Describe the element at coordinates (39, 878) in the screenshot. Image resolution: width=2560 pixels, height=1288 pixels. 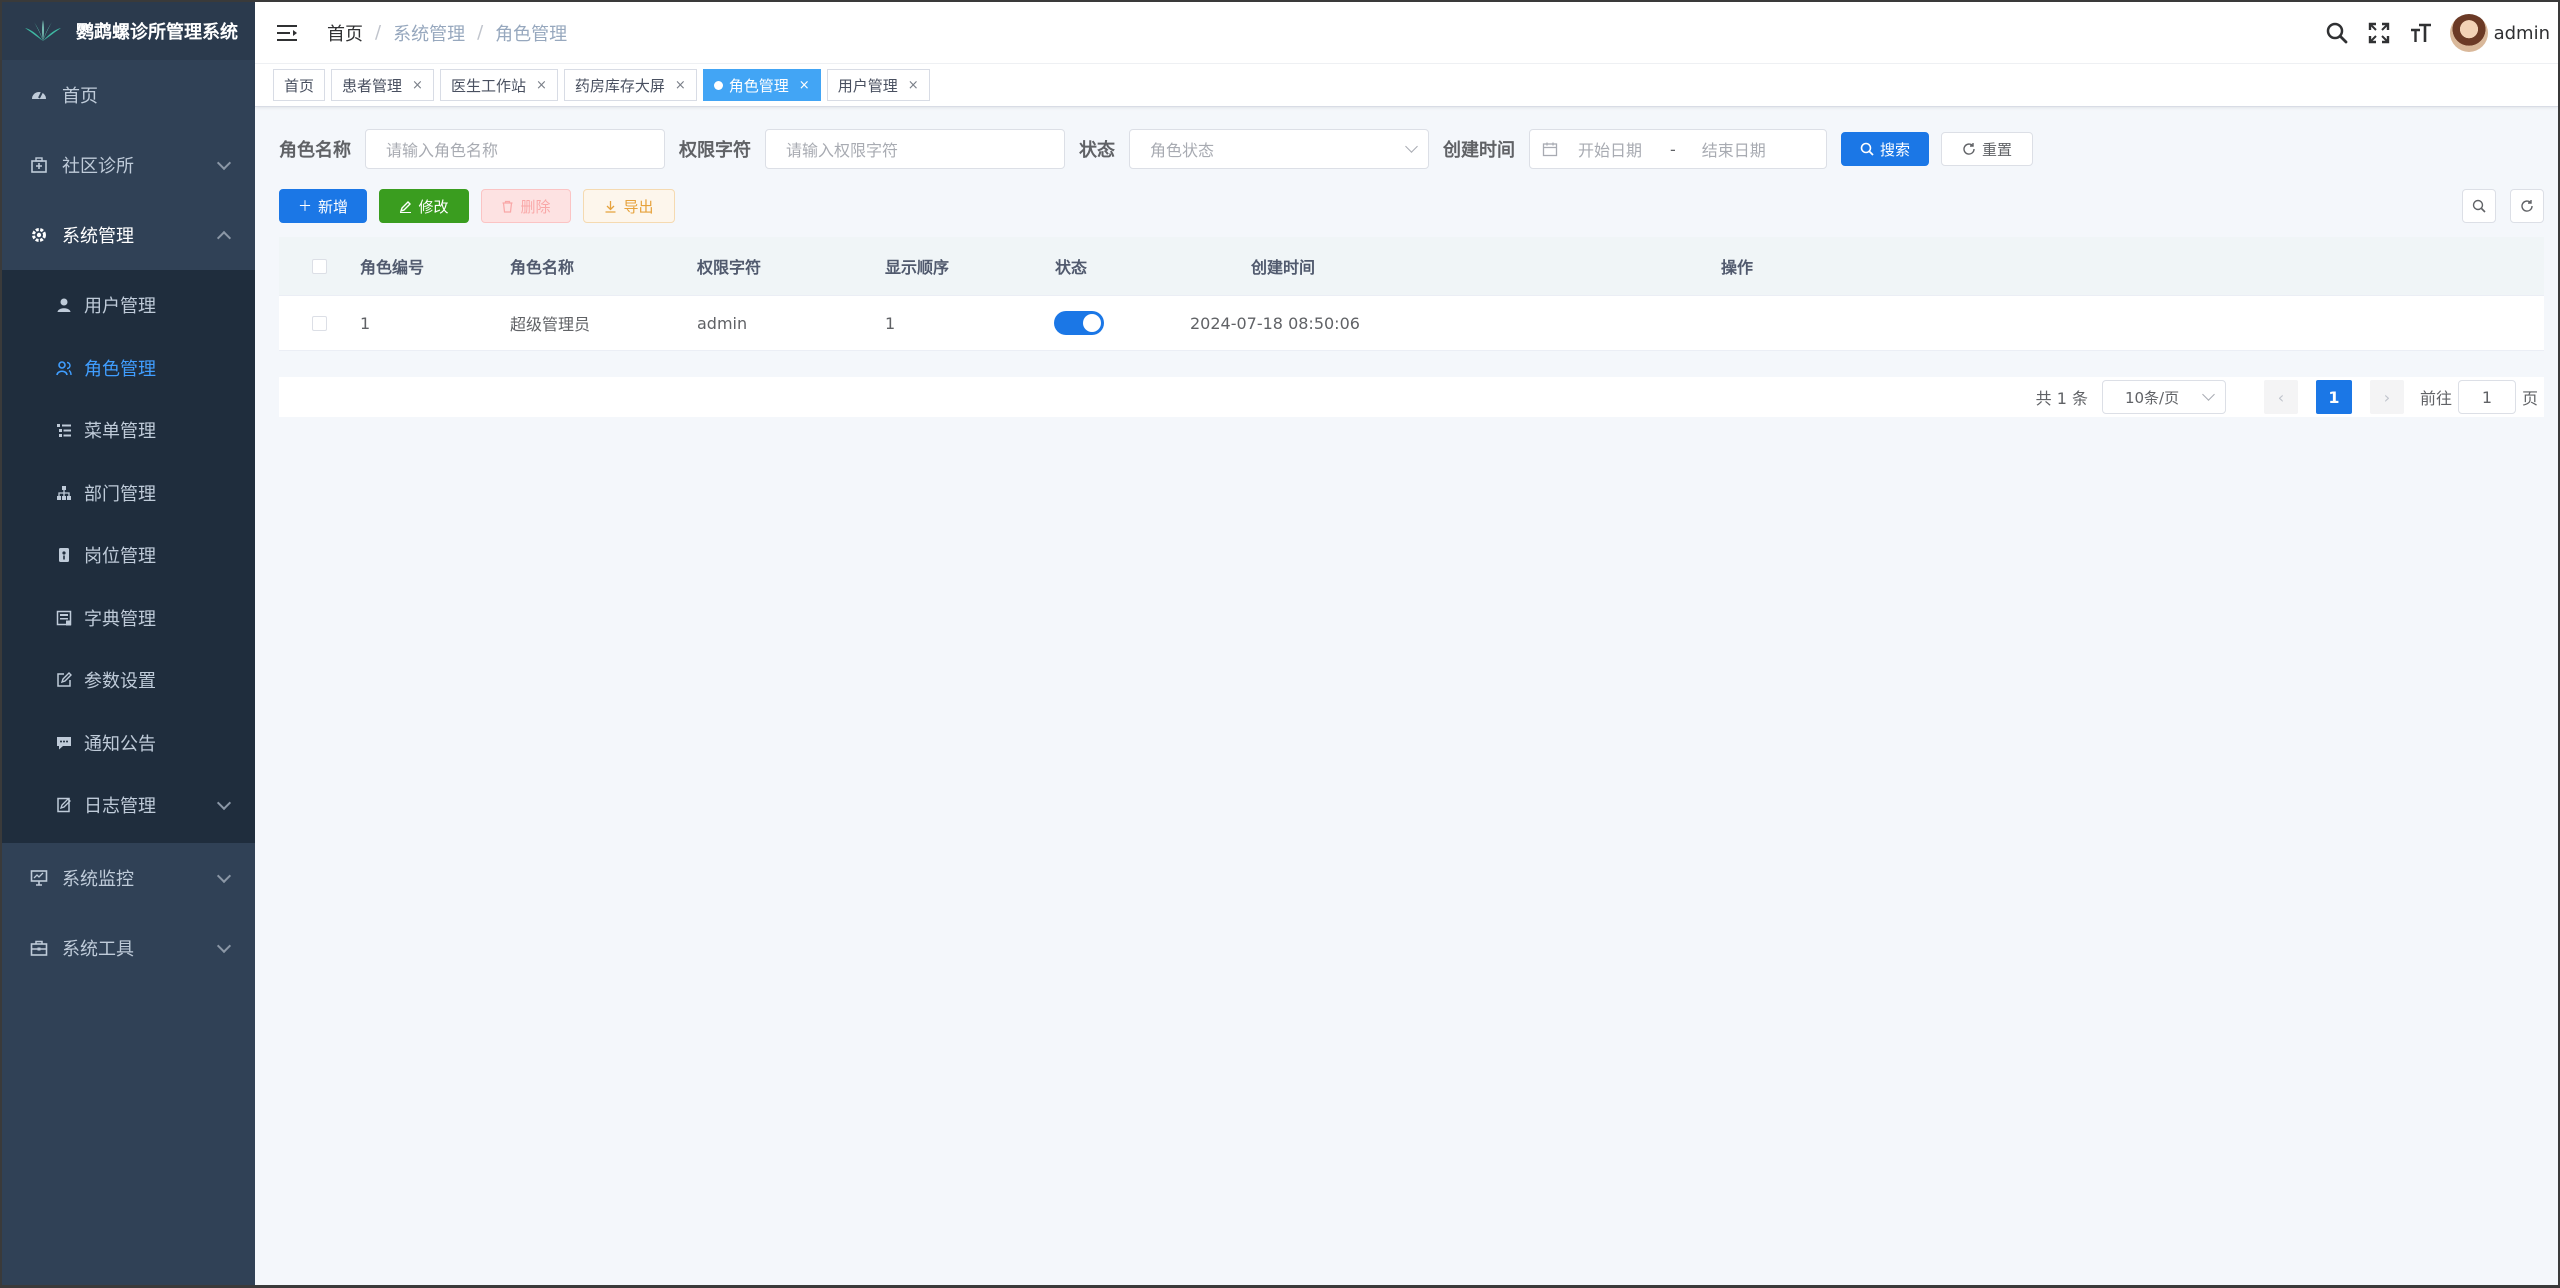
I see `monitor-icon` at that location.